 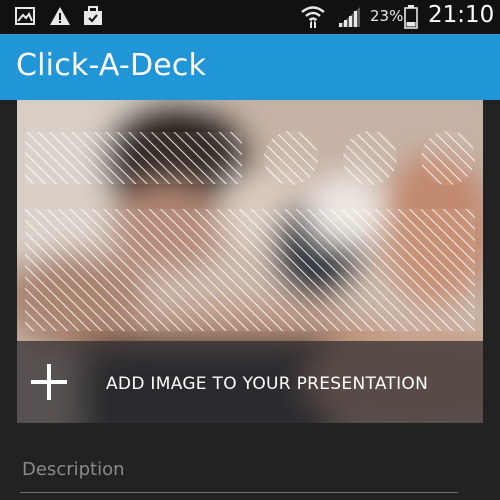 What do you see at coordinates (250, 17) in the screenshot?
I see `status-bar: 23% 21:10` at bounding box center [250, 17].